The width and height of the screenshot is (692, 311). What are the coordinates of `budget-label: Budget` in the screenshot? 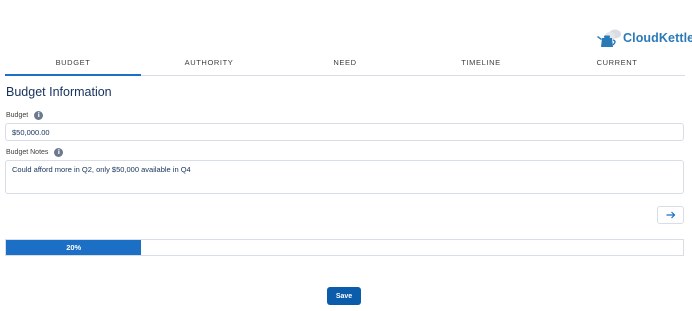 It's located at (17, 115).